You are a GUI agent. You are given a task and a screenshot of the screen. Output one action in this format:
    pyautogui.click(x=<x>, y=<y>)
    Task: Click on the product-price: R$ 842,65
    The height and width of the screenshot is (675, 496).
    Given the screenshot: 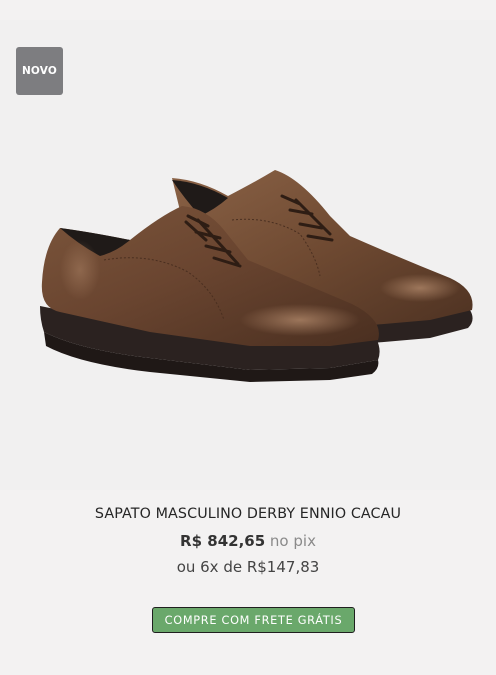 What is the action you would take?
    pyautogui.click(x=223, y=541)
    